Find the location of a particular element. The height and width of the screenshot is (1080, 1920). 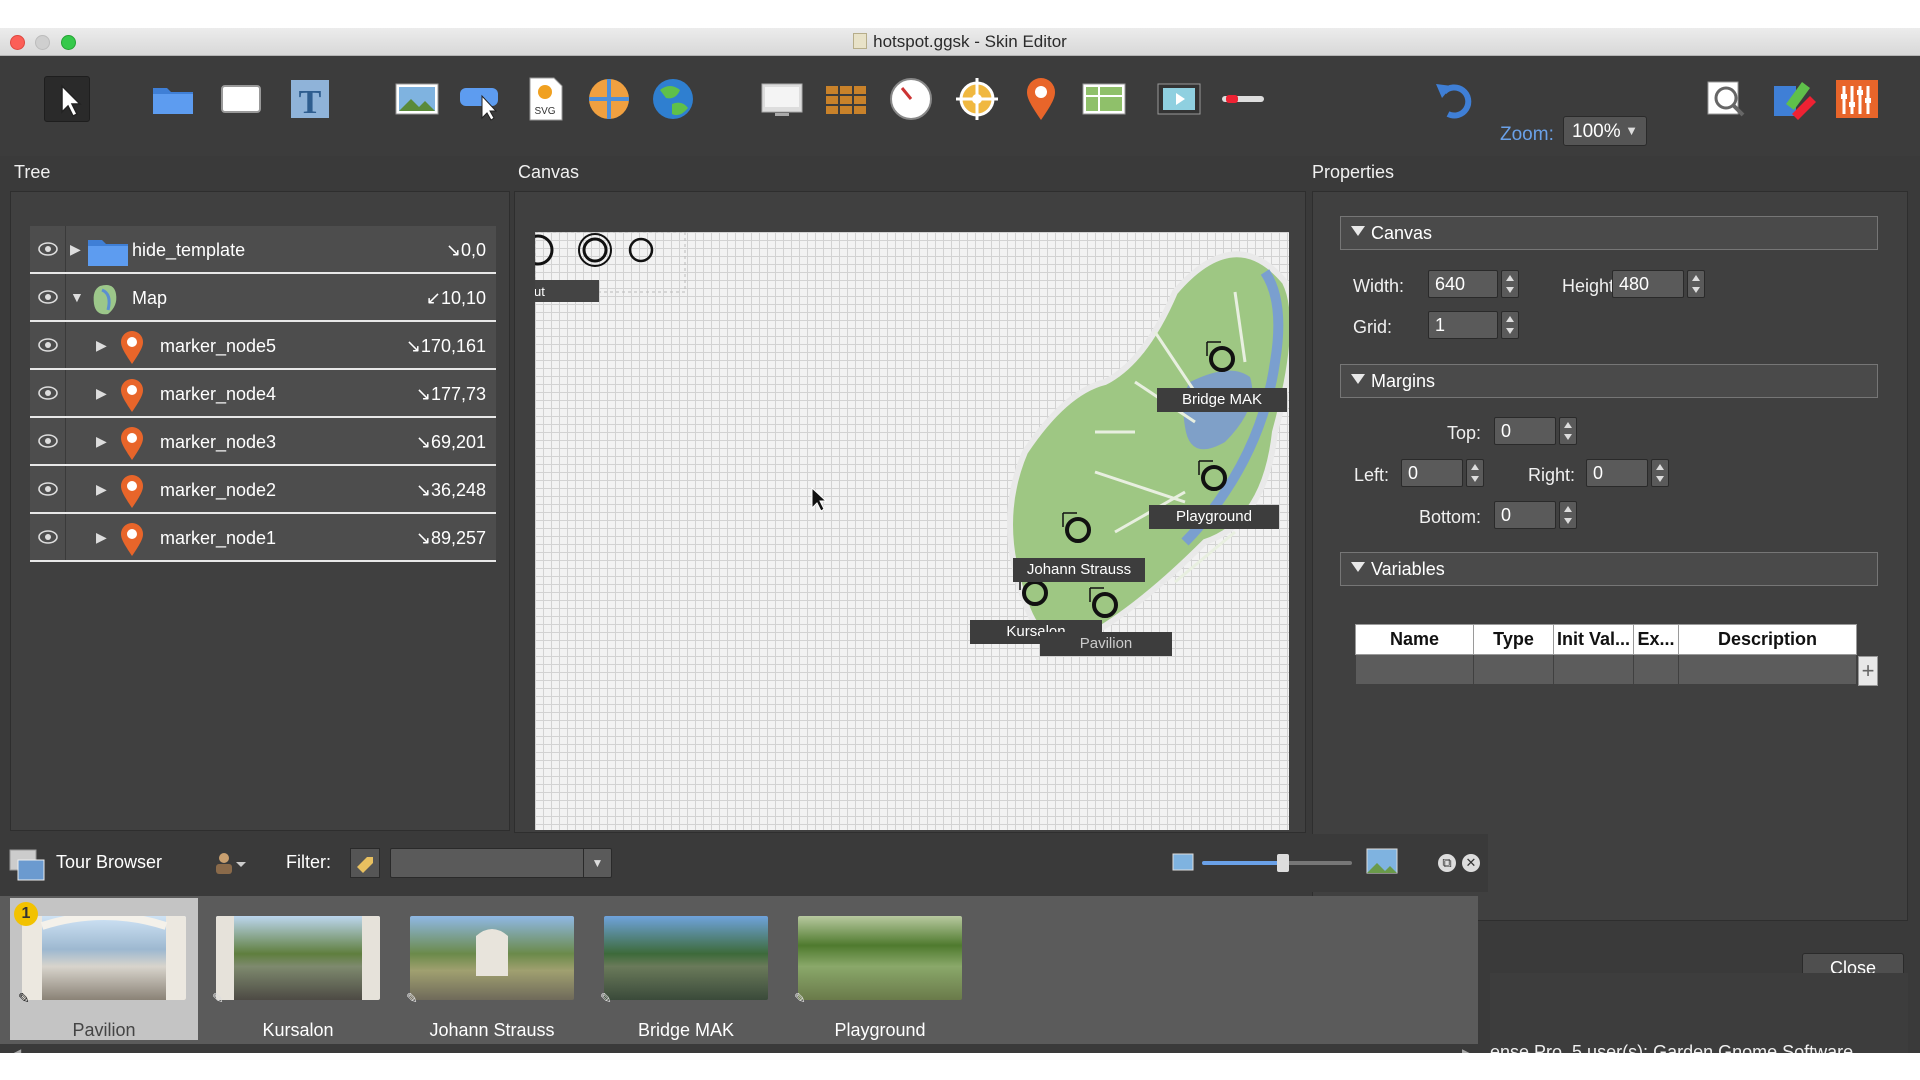

variables-section-header: Variables is located at coordinates (1609, 569).